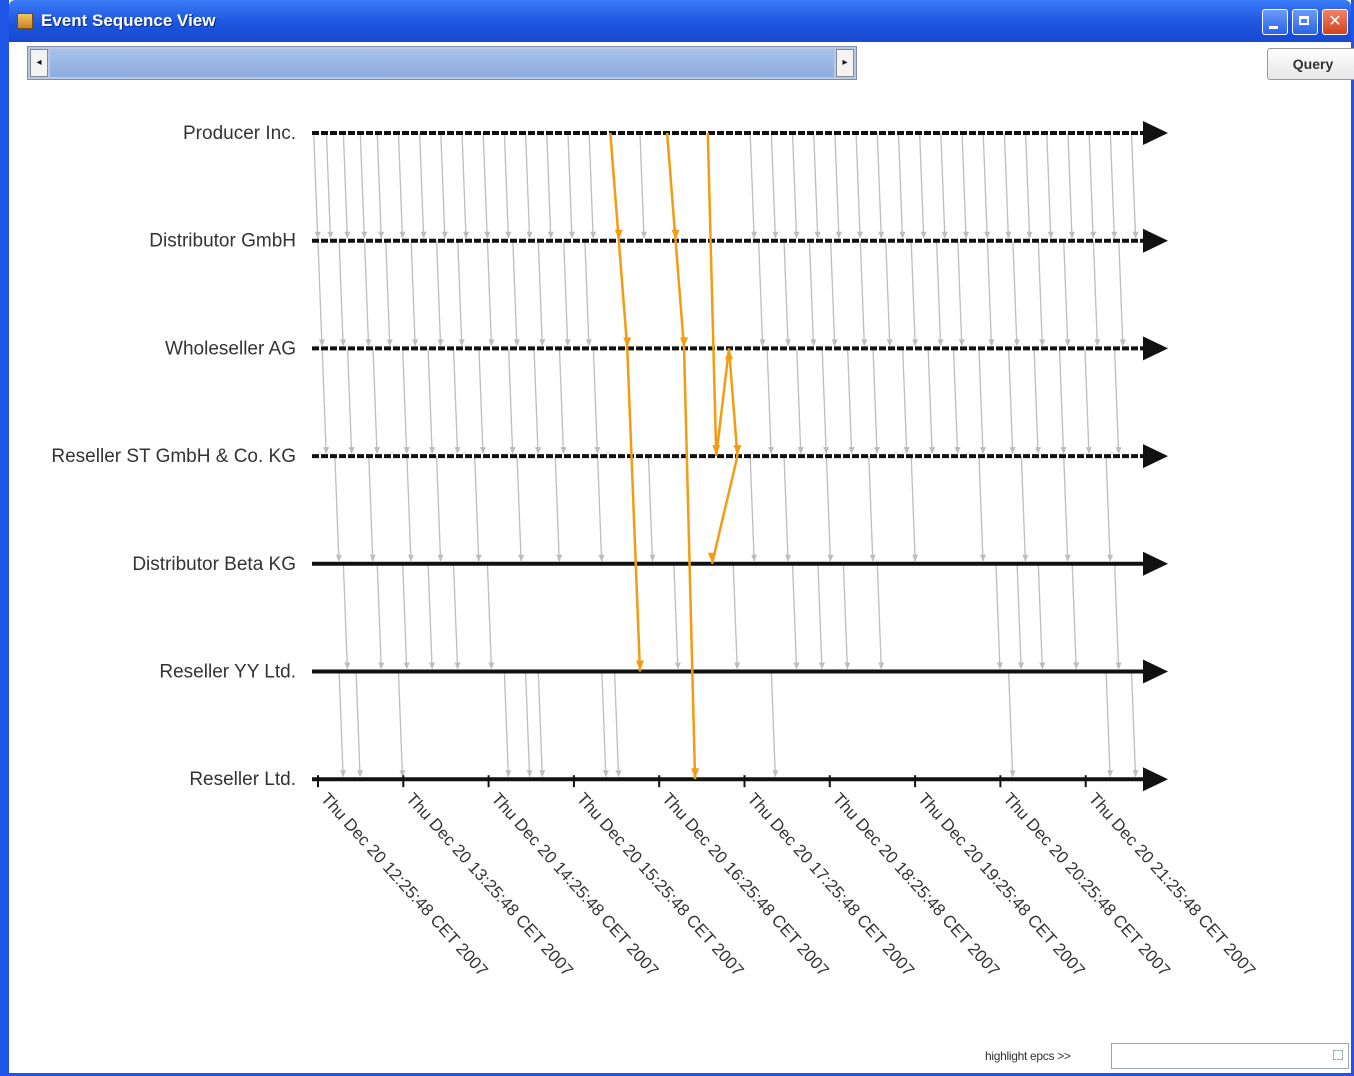 The width and height of the screenshot is (1354, 1076). What do you see at coordinates (1230, 1056) in the screenshot?
I see `highlight-epcs-input` at bounding box center [1230, 1056].